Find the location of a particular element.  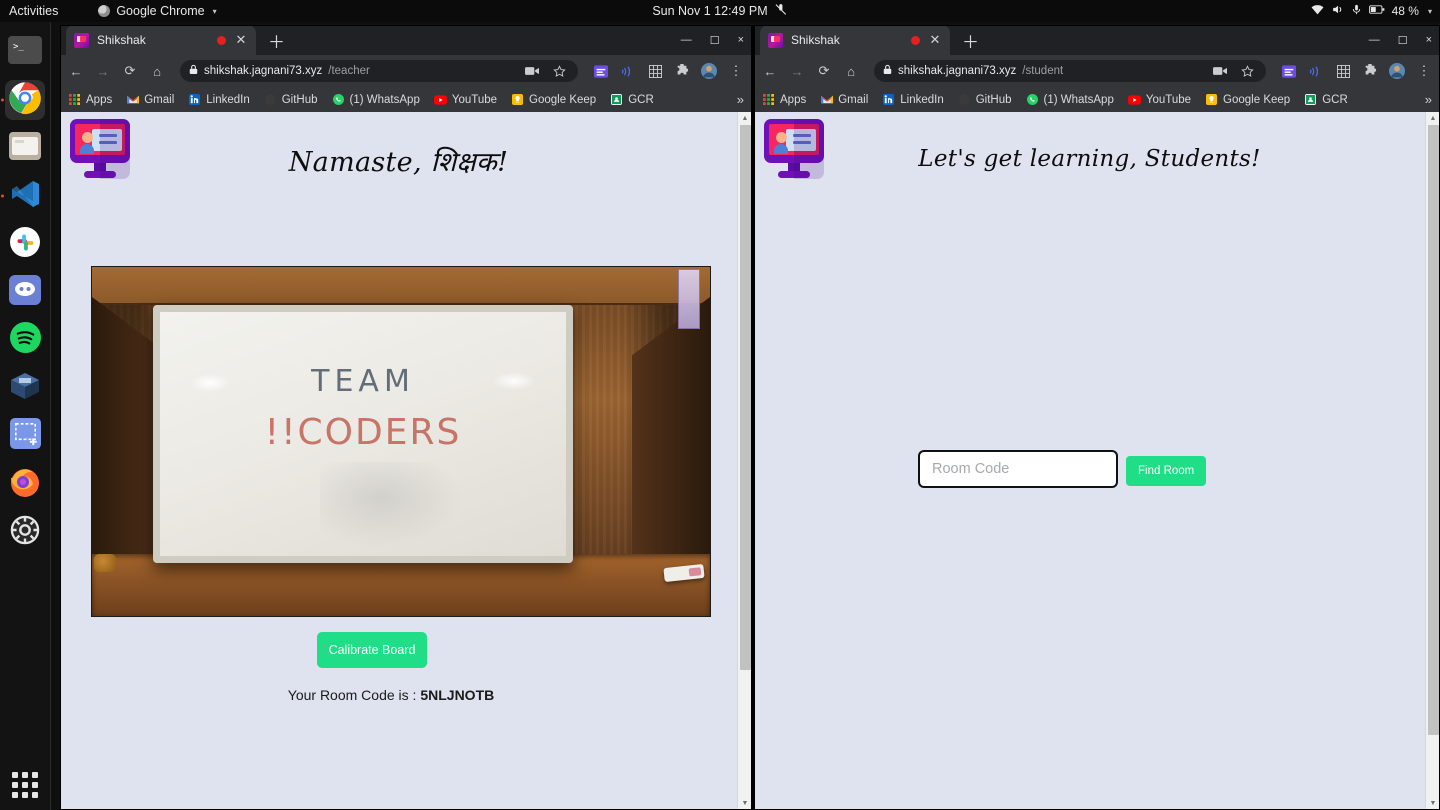

window-divider is located at coordinates (753, 417).